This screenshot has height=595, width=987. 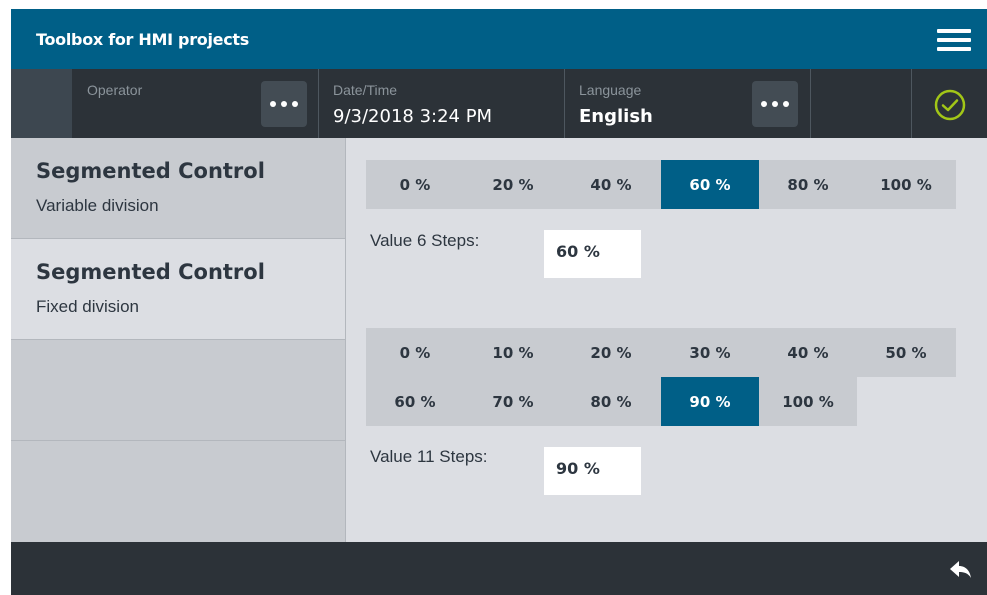 I want to click on nav-item-fixed-division: Segmented Control Fixed division, so click(x=178, y=289).